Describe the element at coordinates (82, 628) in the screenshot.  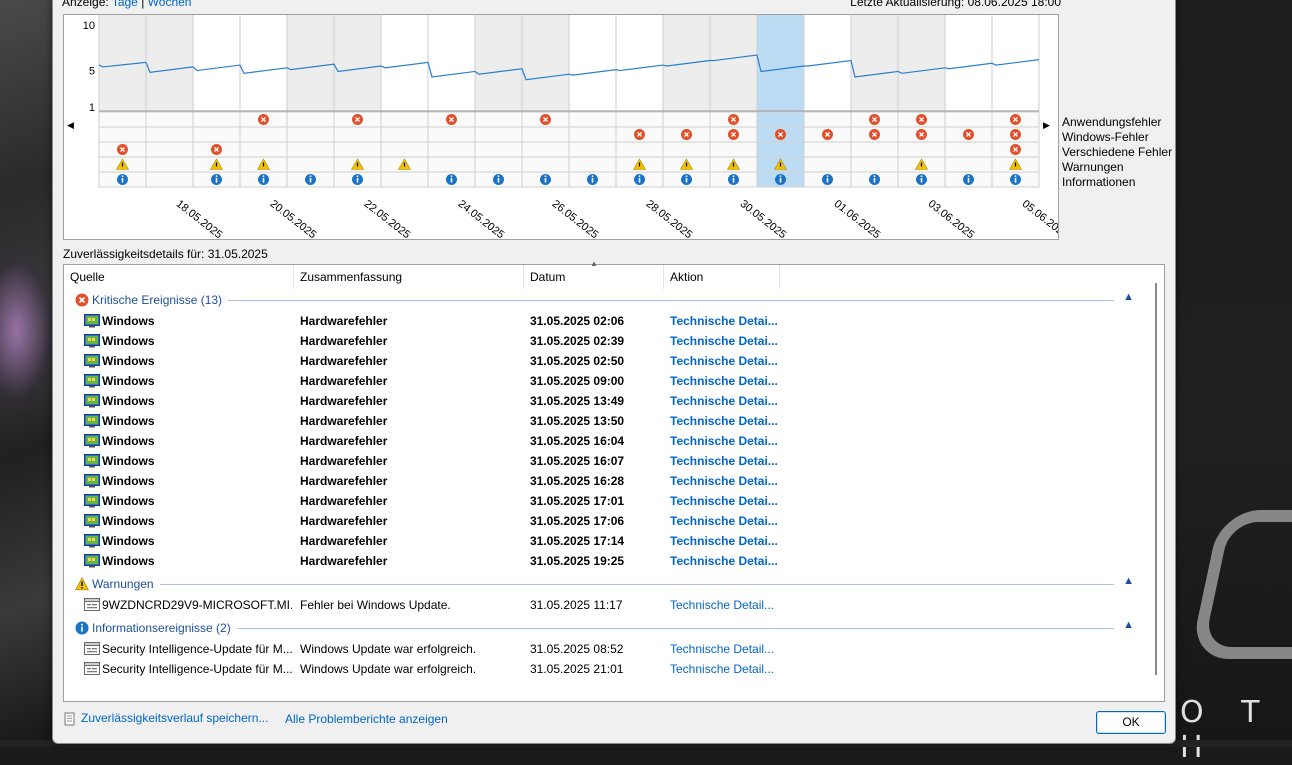
I see `info-icon` at that location.